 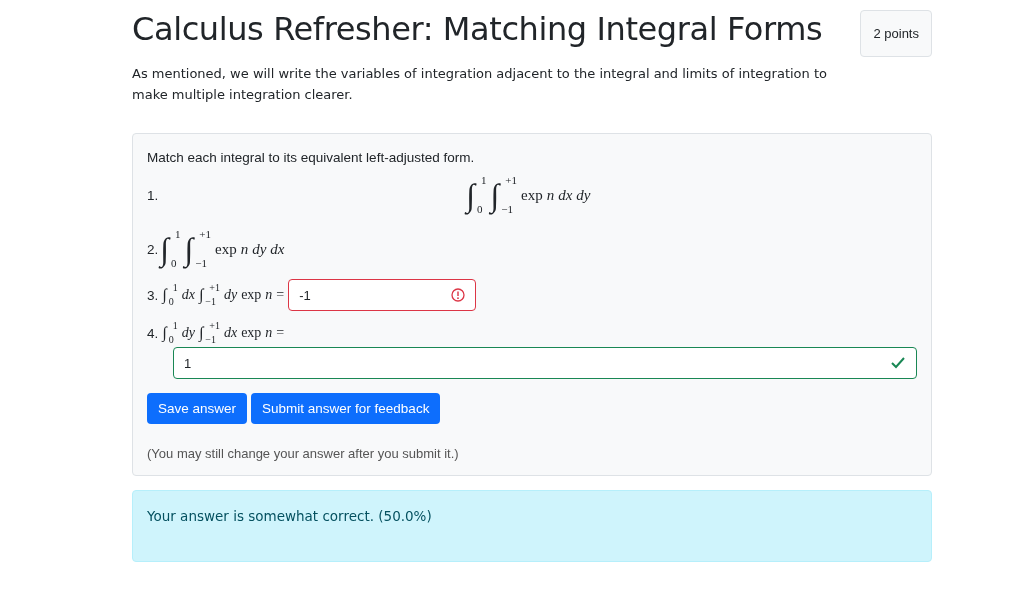 What do you see at coordinates (545, 363) in the screenshot?
I see `answer-field: 1` at bounding box center [545, 363].